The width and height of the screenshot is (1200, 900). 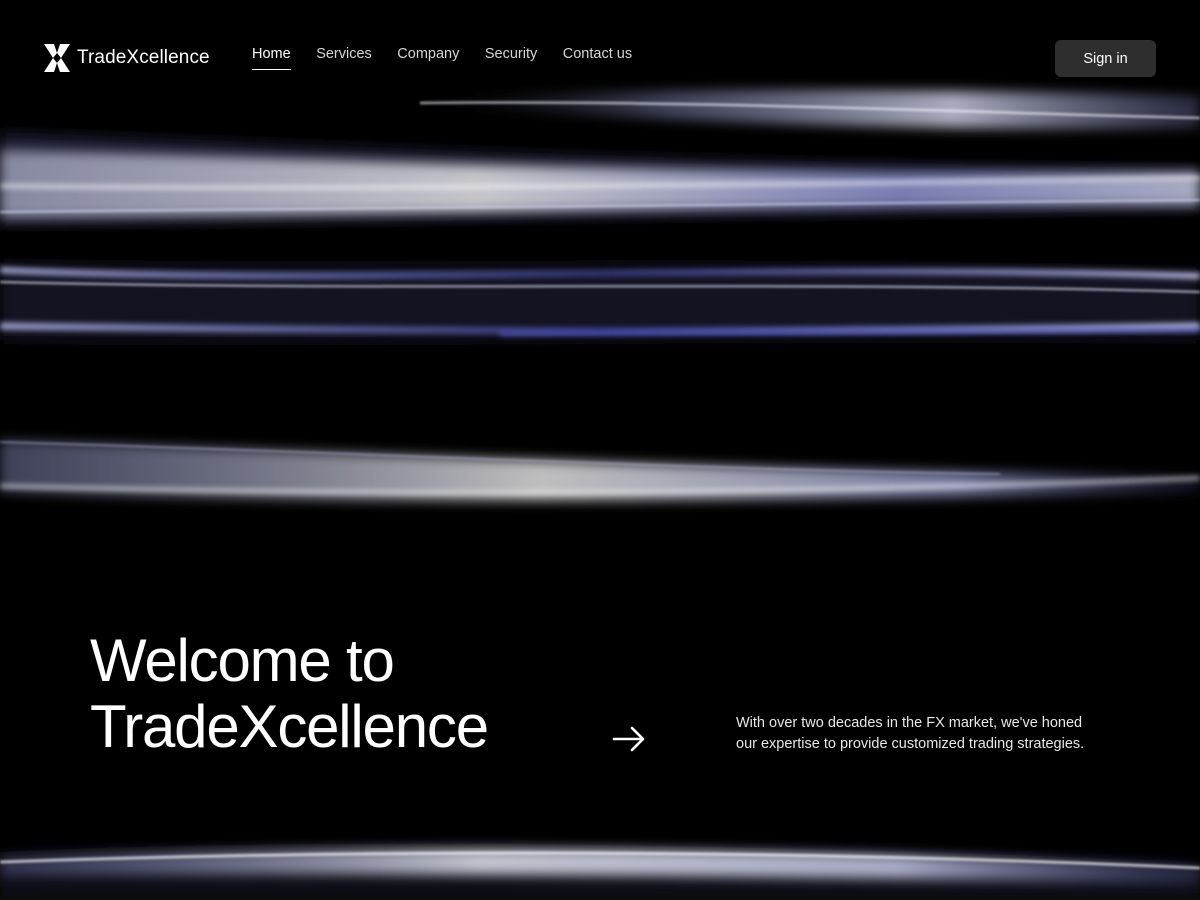 What do you see at coordinates (271, 58) in the screenshot?
I see `nav-home: Home` at bounding box center [271, 58].